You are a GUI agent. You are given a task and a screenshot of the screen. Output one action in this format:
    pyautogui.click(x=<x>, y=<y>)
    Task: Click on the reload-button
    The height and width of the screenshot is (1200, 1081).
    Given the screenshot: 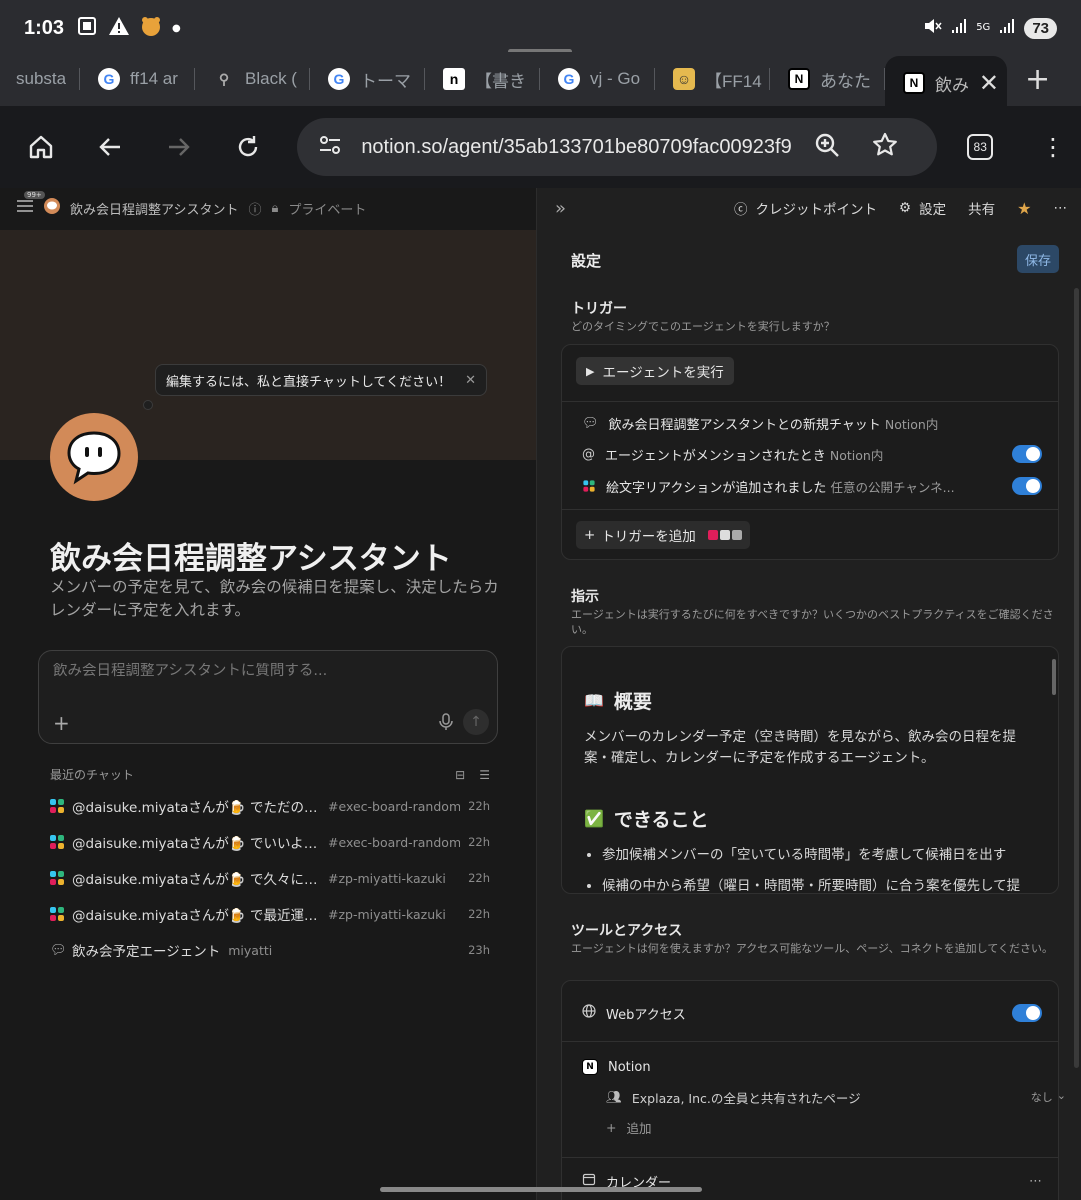 What is the action you would take?
    pyautogui.click(x=247, y=147)
    